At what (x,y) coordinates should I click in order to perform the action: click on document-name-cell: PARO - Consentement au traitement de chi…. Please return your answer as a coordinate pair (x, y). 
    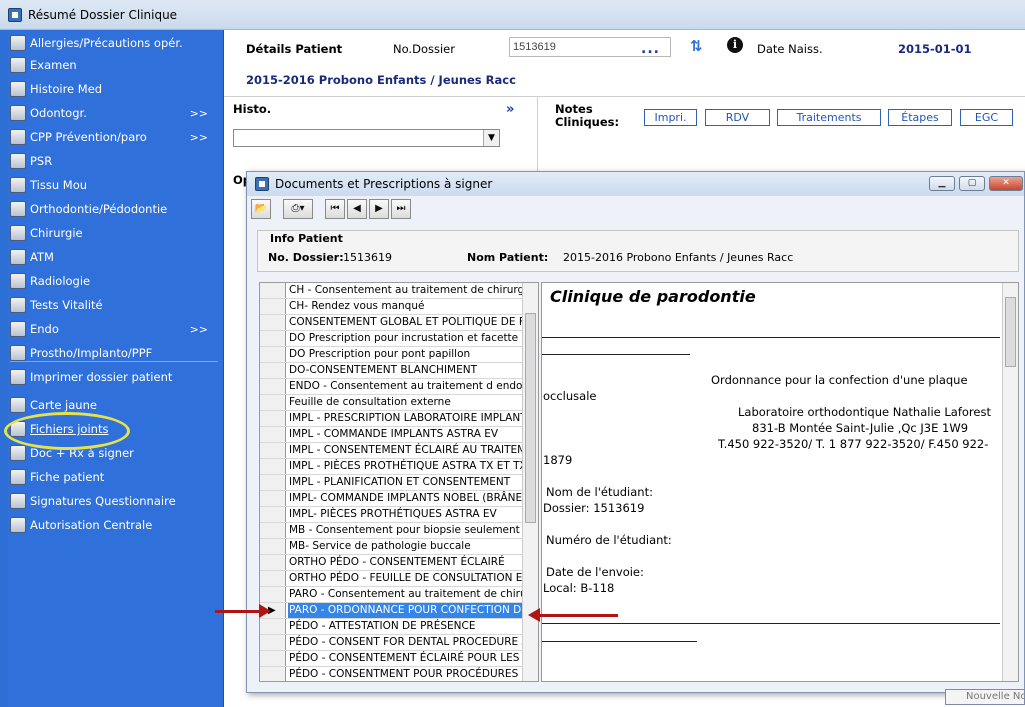
    Looking at the image, I should click on (405, 594).